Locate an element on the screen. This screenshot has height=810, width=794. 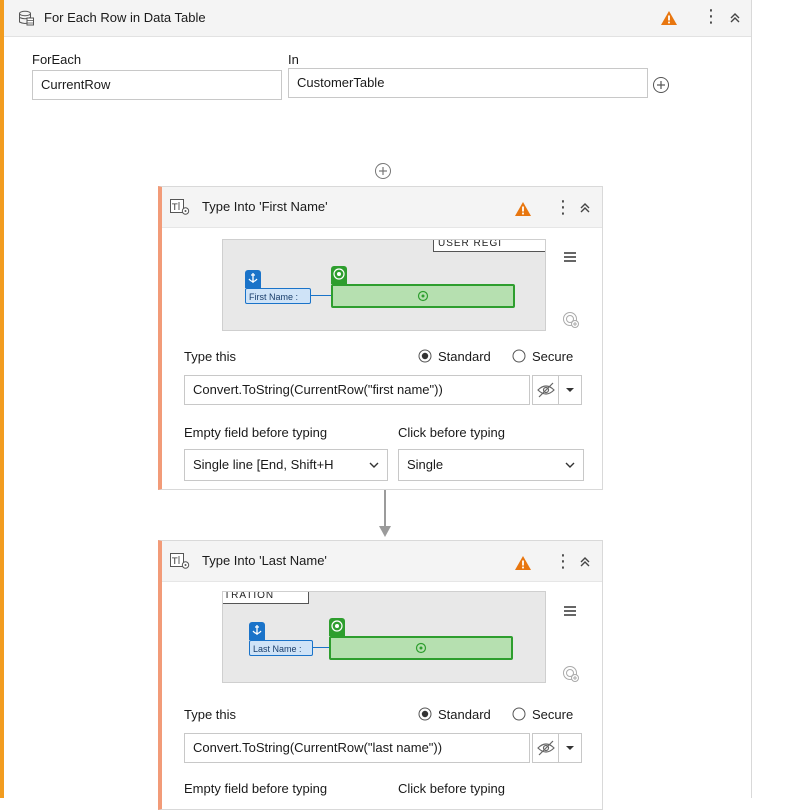
click-before-value: Single is located at coordinates (425, 464).